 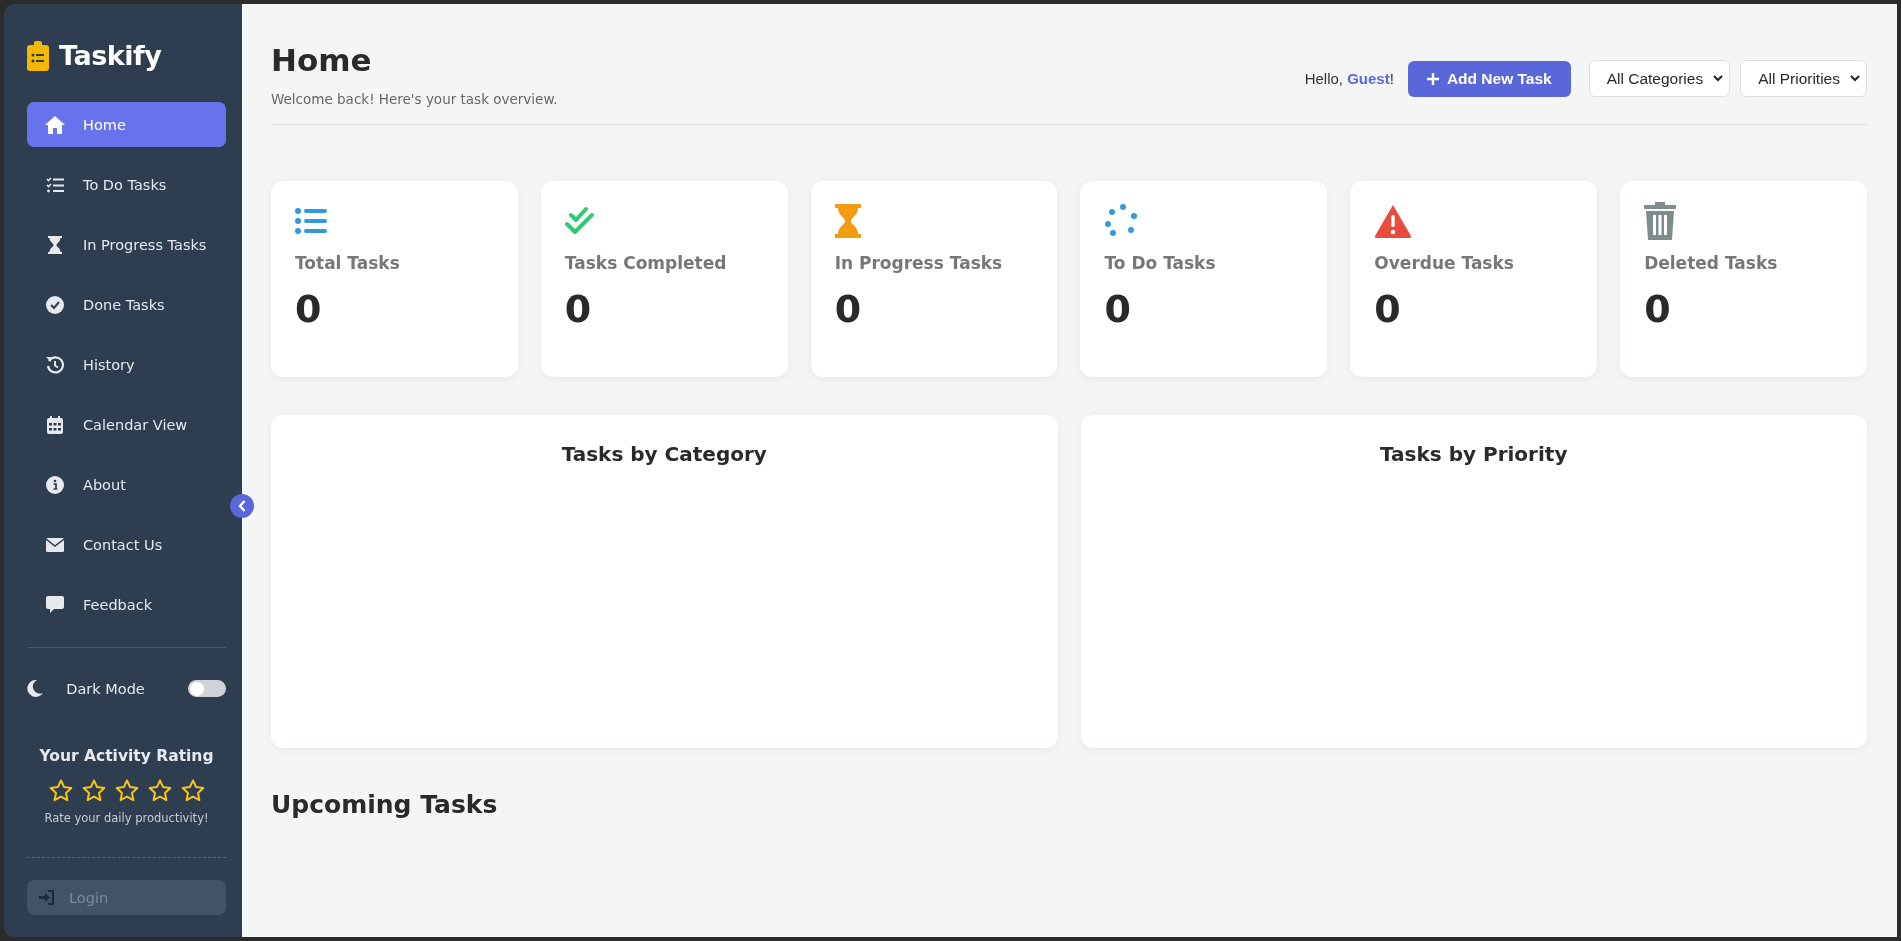 What do you see at coordinates (126, 484) in the screenshot?
I see `nav-item: About` at bounding box center [126, 484].